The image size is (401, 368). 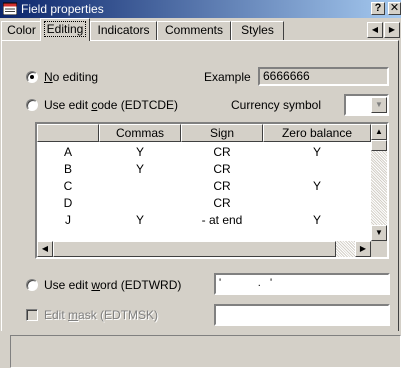 I want to click on column-header-sign: Sign, so click(x=222, y=133).